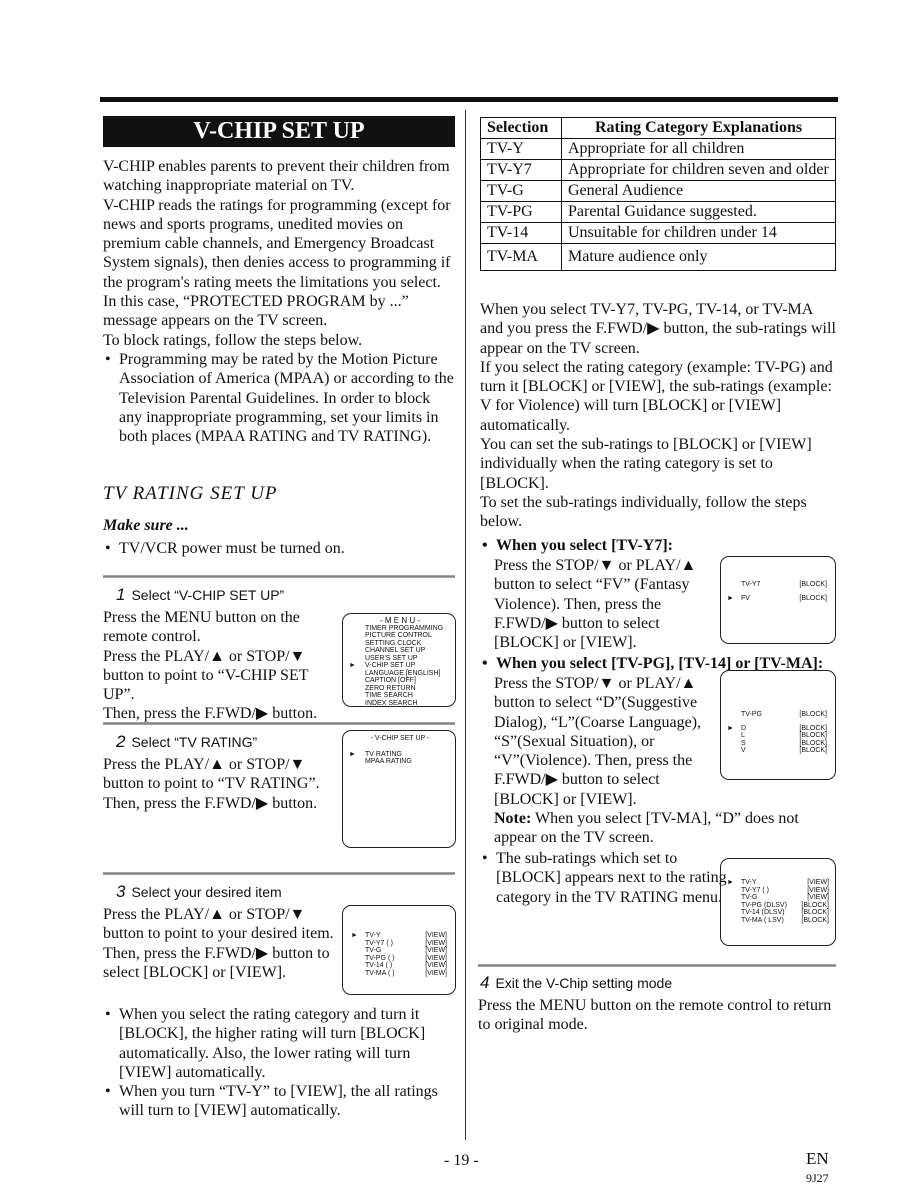 The image size is (918, 1188). Describe the element at coordinates (576, 982) in the screenshot. I see `step-4-heading: 4 Exit the V-Chip setting mode` at that location.